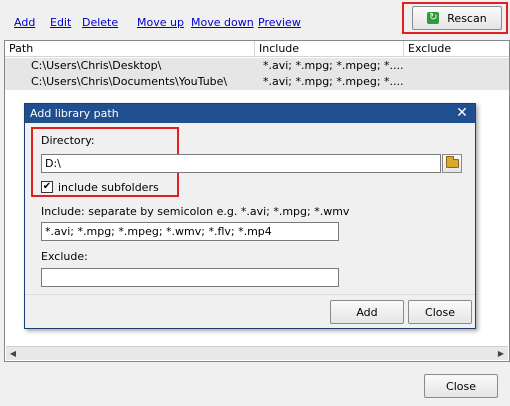 This screenshot has height=406, width=510. What do you see at coordinates (433, 18) in the screenshot?
I see `refresh-icon: ↻` at bounding box center [433, 18].